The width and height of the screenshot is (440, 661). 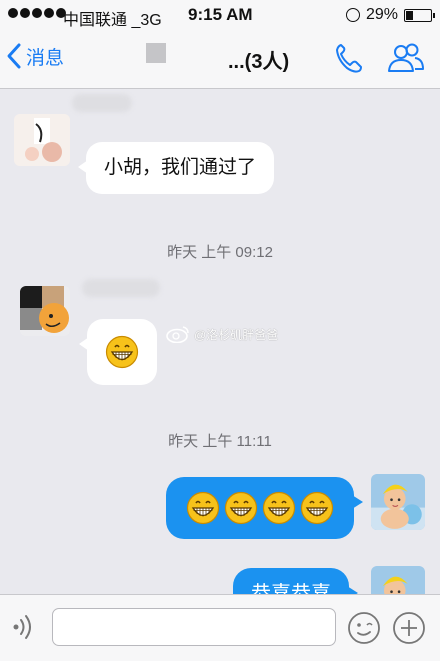 I want to click on message-timestamp: 昨天 上午 09:12, so click(x=220, y=252).